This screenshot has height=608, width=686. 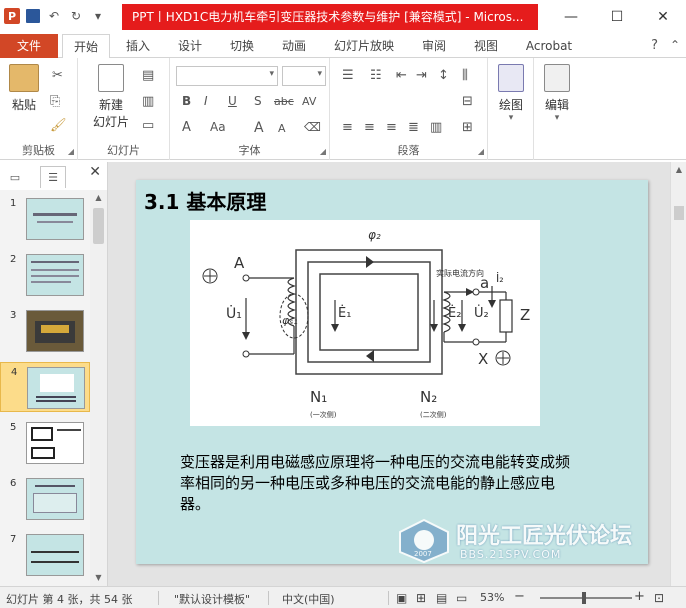 What do you see at coordinates (148, 75) in the screenshot?
I see `layout-icon: ▤` at bounding box center [148, 75].